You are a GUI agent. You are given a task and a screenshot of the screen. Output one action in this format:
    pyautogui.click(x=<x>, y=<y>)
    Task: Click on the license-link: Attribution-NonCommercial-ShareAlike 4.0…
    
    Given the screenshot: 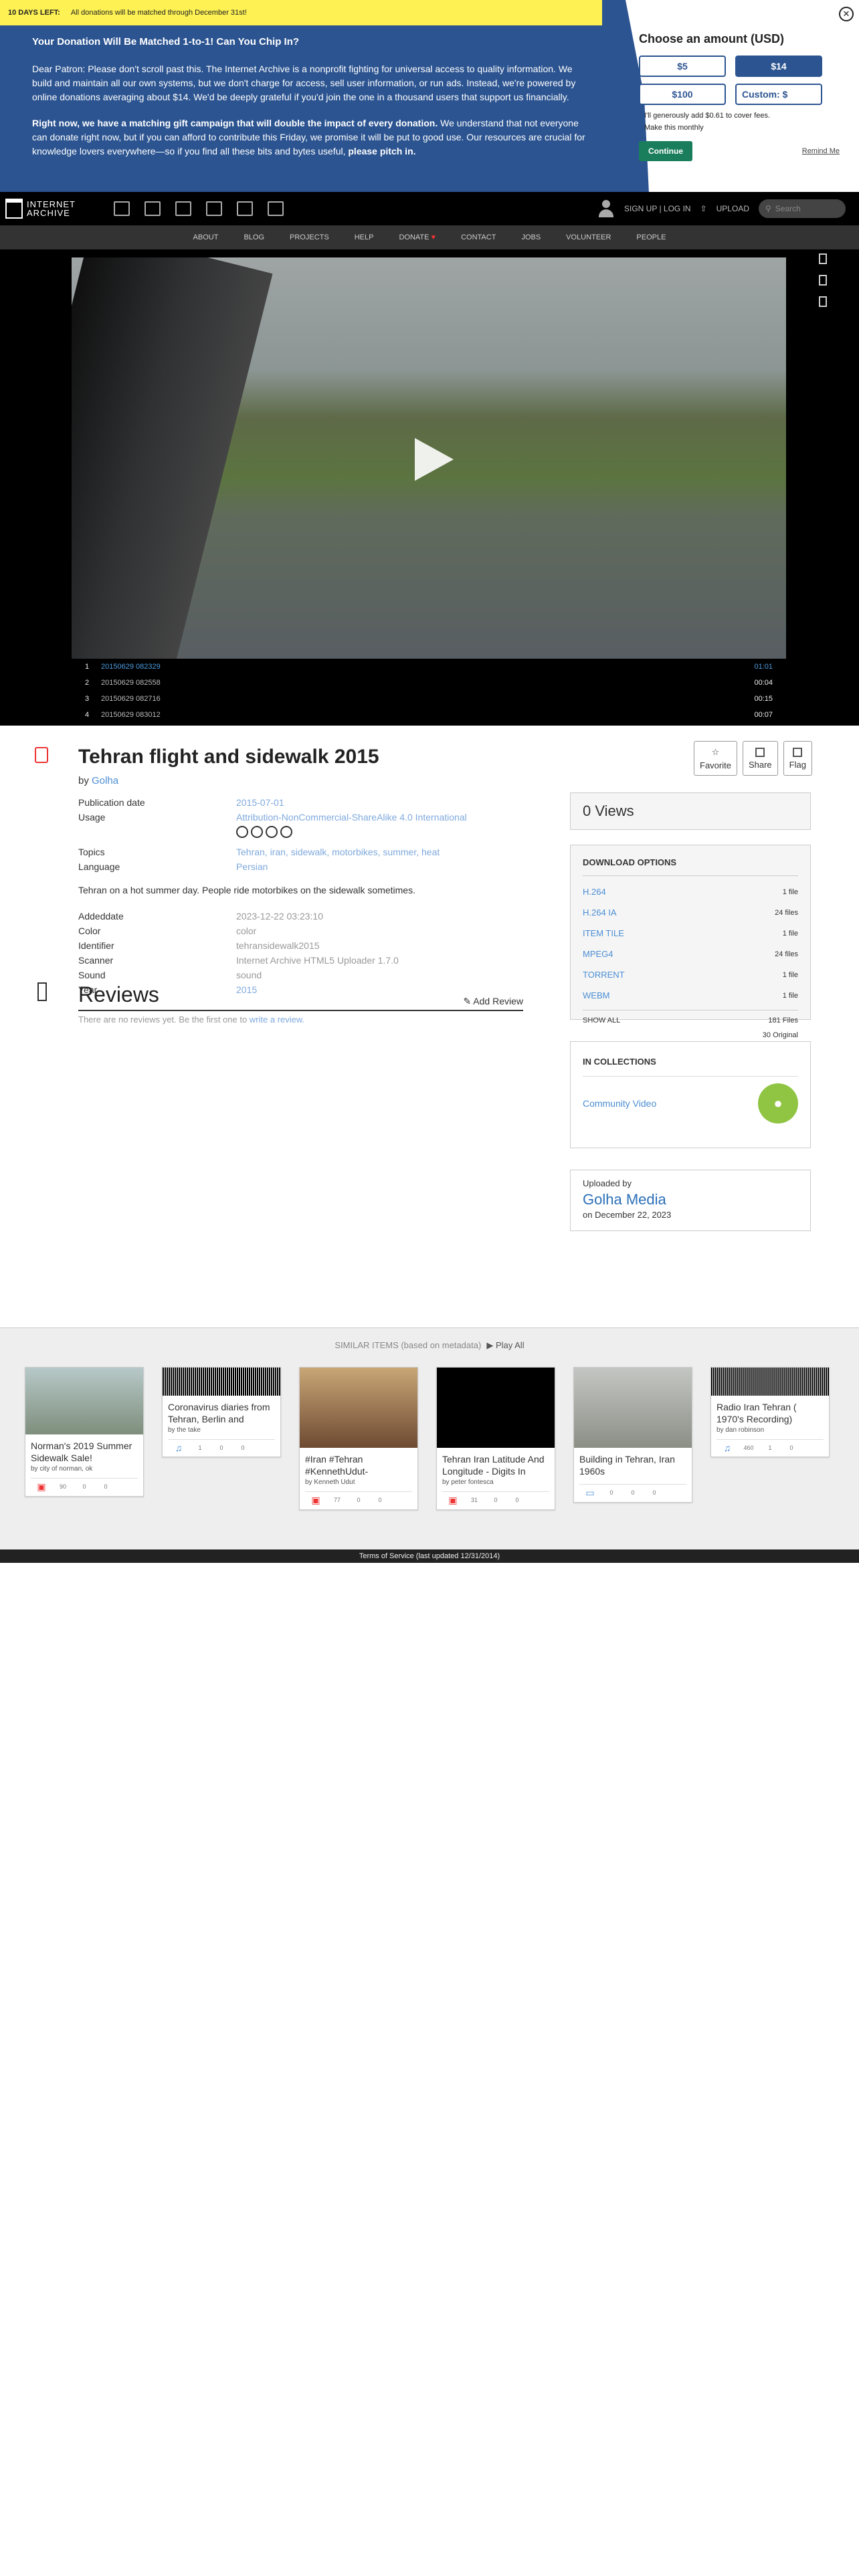 What is the action you would take?
    pyautogui.click(x=351, y=817)
    